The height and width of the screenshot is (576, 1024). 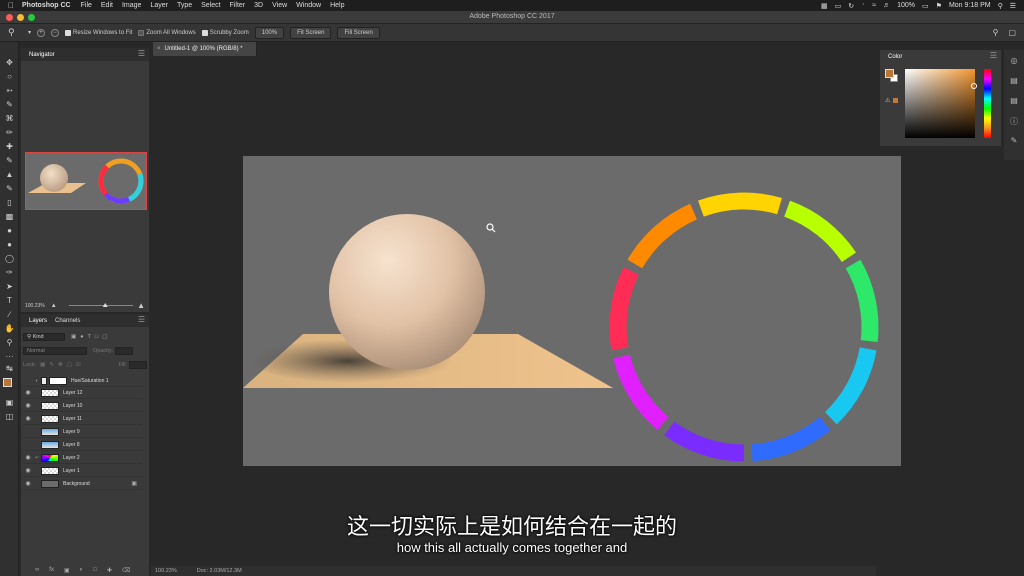 What do you see at coordinates (9, 147) in the screenshot?
I see `healing-brush-tool-icon: ✚` at bounding box center [9, 147].